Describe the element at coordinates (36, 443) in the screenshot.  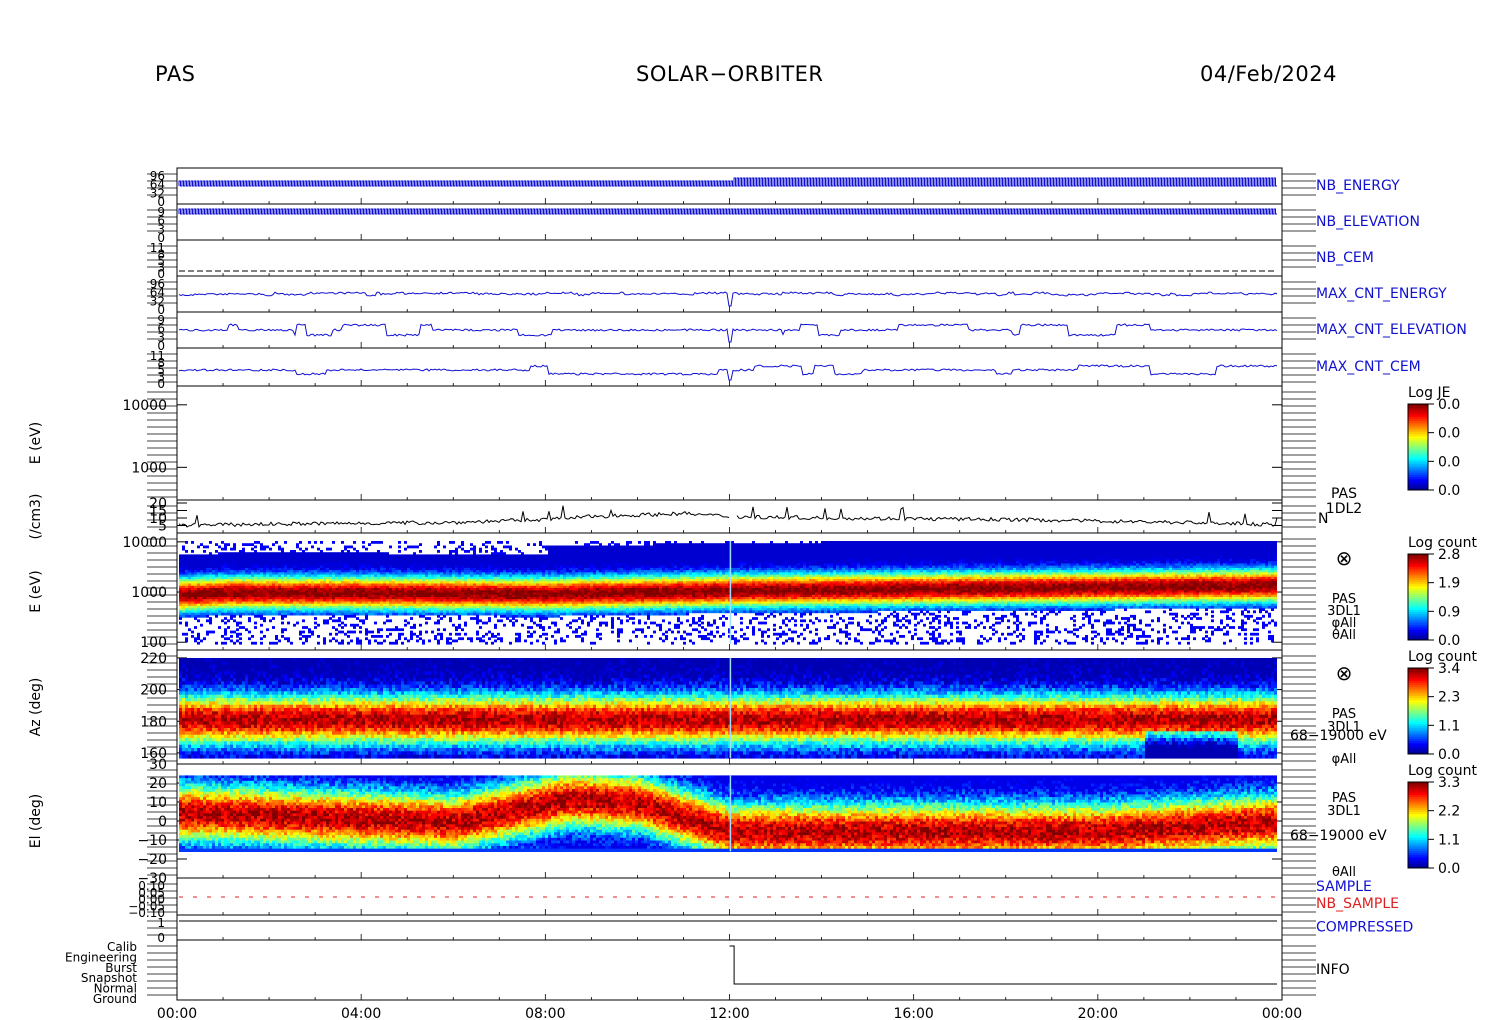
I see `y-axis-label-energy_je: E (eV)` at that location.